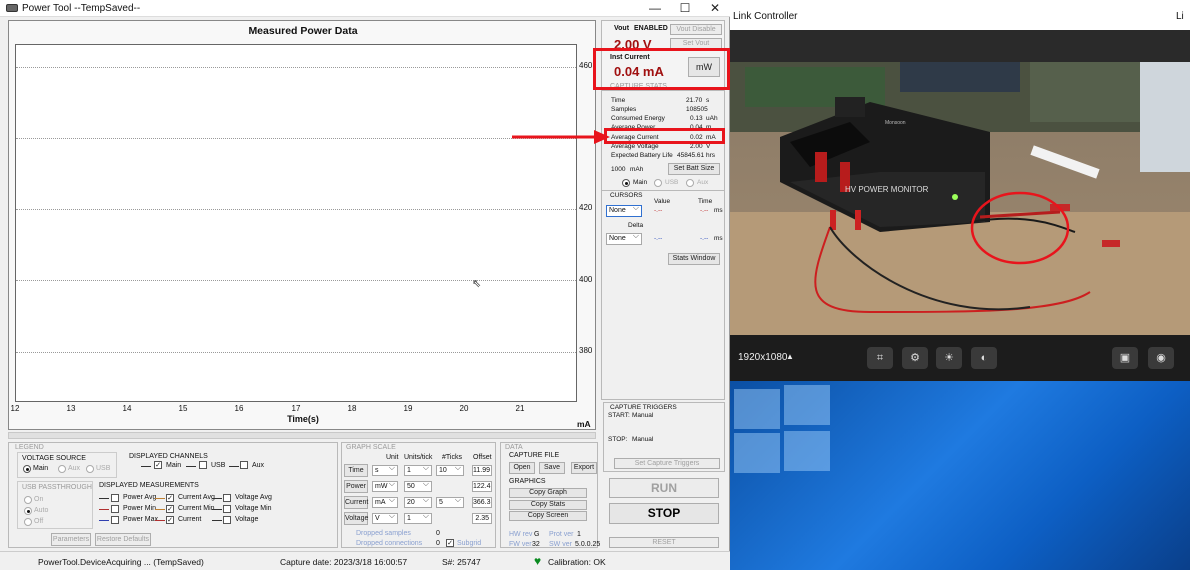 This screenshot has width=1190, height=570. I want to click on voltage-avg-checkbox, so click(227, 498).